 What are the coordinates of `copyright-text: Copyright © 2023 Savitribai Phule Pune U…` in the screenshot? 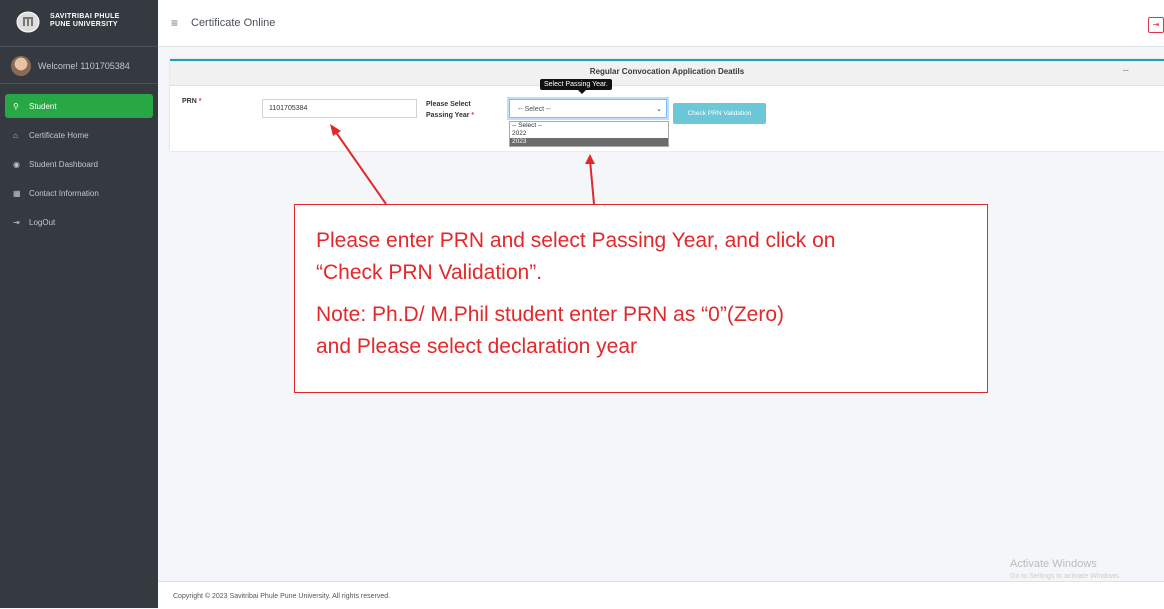 It's located at (282, 596).